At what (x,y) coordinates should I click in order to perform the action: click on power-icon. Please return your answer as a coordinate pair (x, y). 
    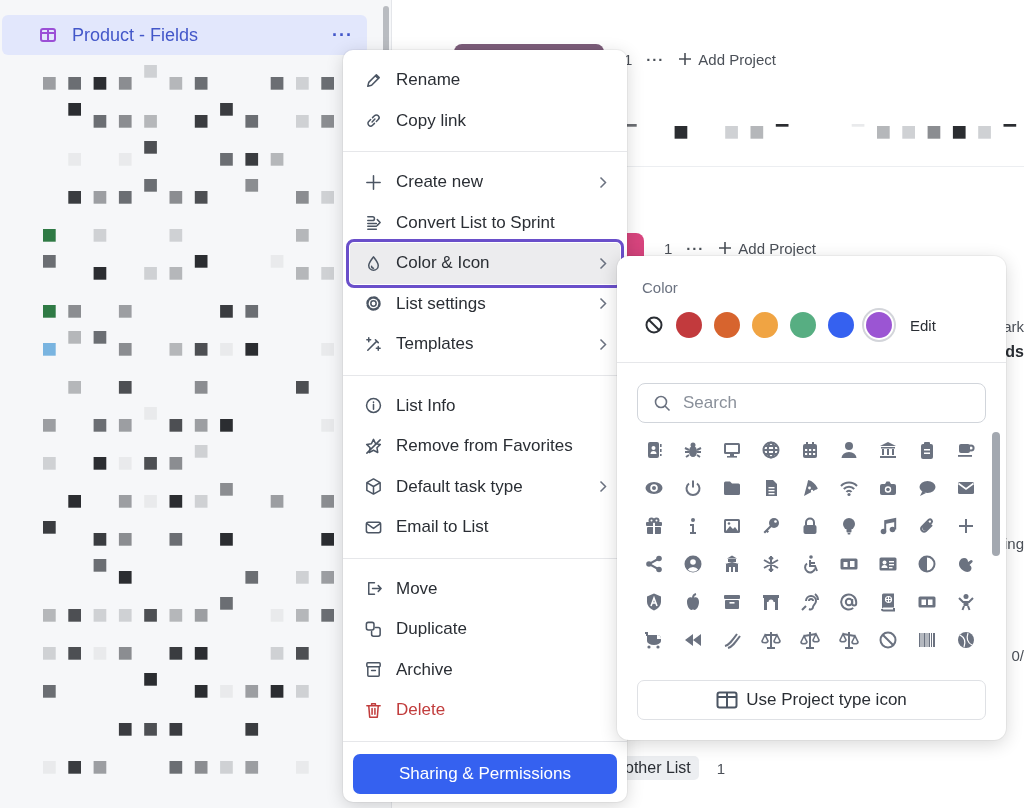
    Looking at the image, I should click on (693, 488).